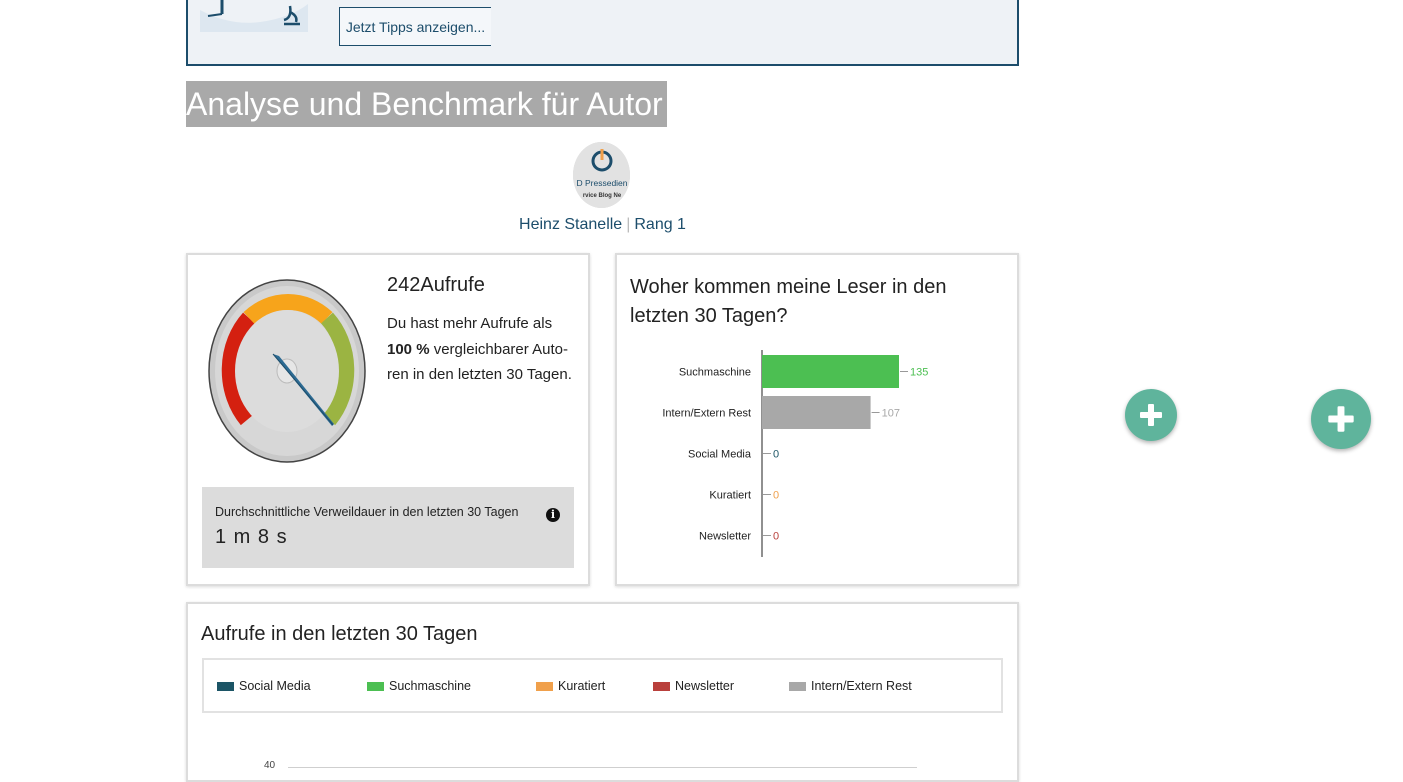 The height and width of the screenshot is (782, 1403). I want to click on legend-item-intern-extern-rest: Intern/Extern Rest, so click(850, 686).